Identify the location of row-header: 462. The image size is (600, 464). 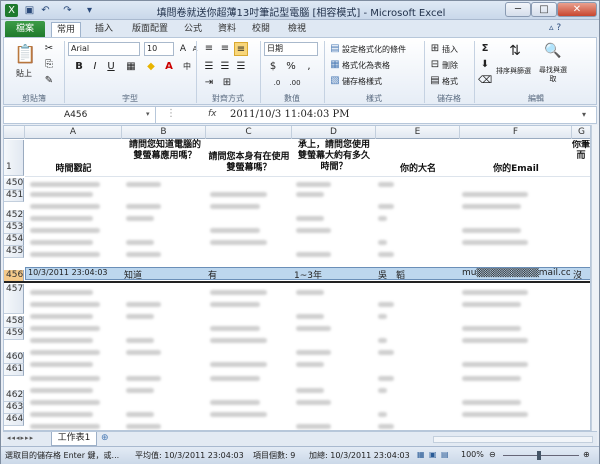
(14, 396).